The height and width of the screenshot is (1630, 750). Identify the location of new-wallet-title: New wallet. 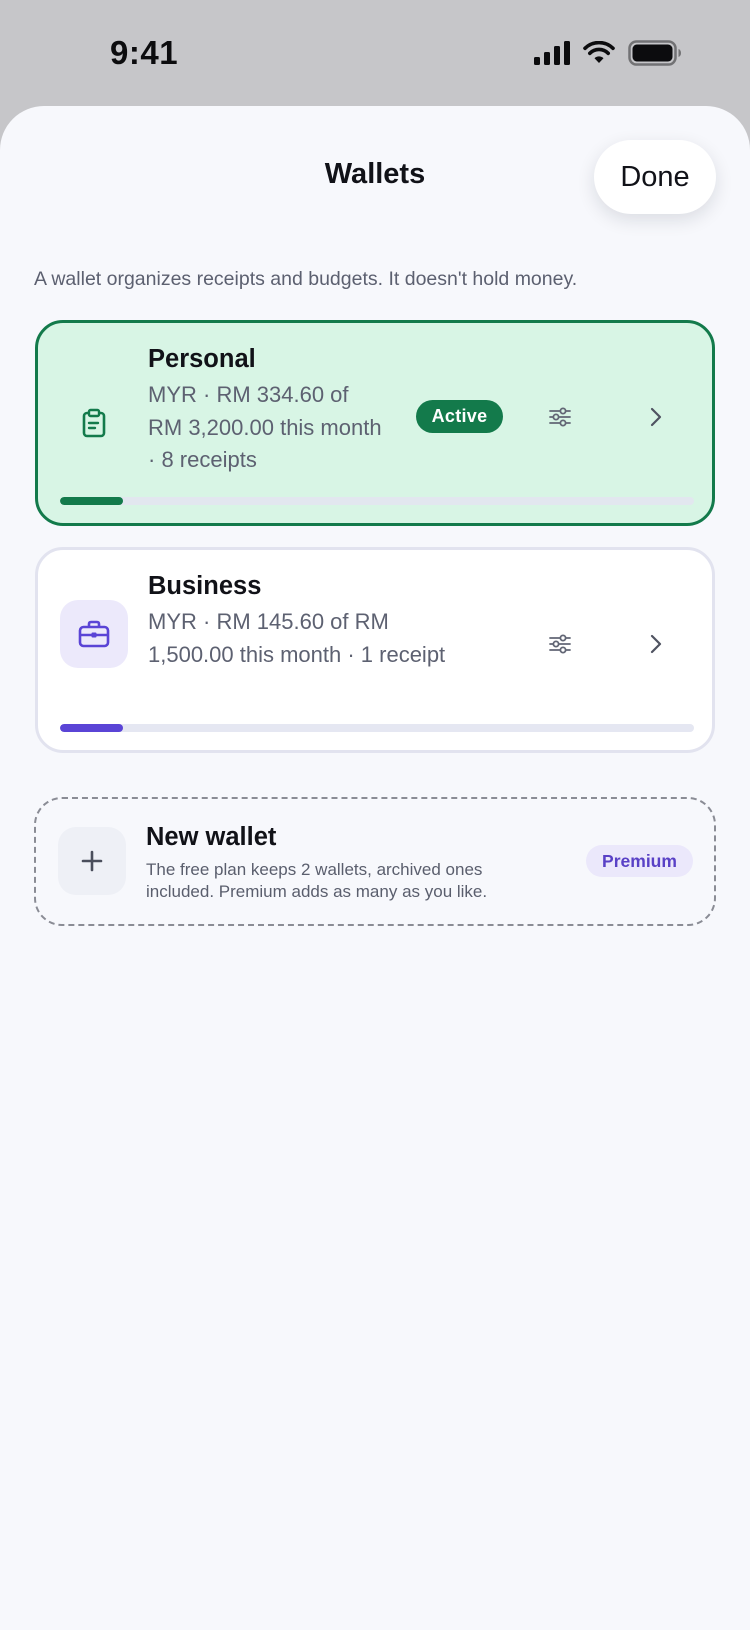
(211, 837).